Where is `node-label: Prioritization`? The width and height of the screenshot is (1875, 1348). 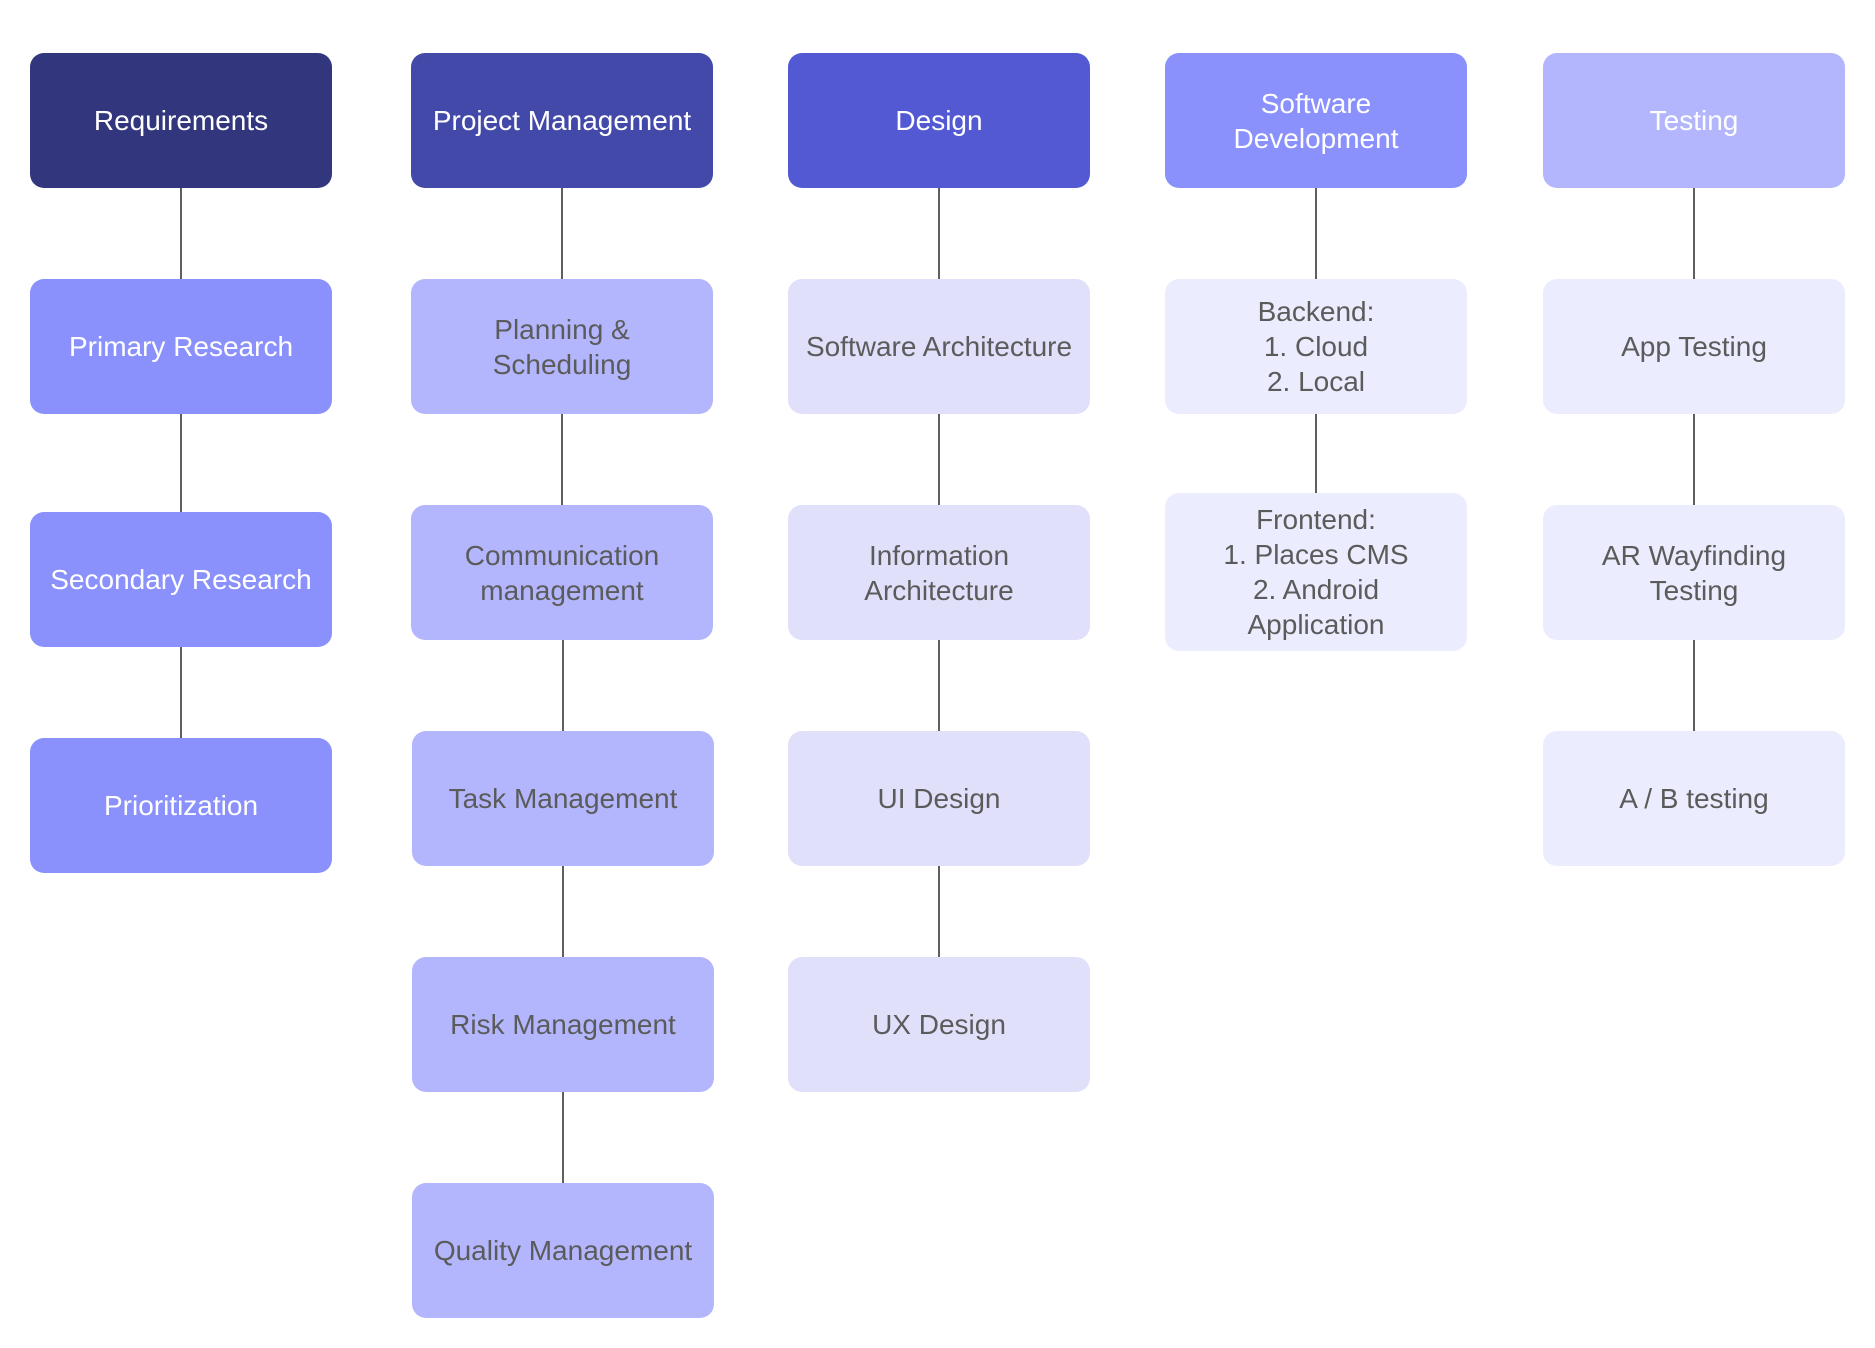
node-label: Prioritization is located at coordinates (181, 805).